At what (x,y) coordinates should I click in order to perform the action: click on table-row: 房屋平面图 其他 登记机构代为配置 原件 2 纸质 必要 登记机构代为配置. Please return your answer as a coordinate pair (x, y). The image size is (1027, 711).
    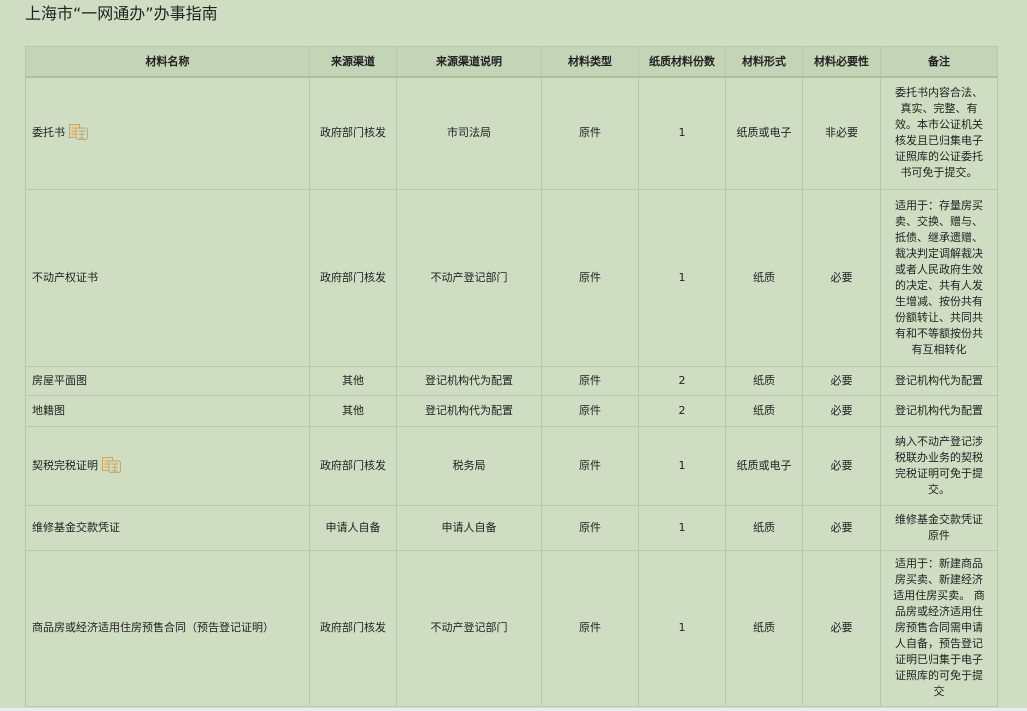
    Looking at the image, I should click on (511, 380).